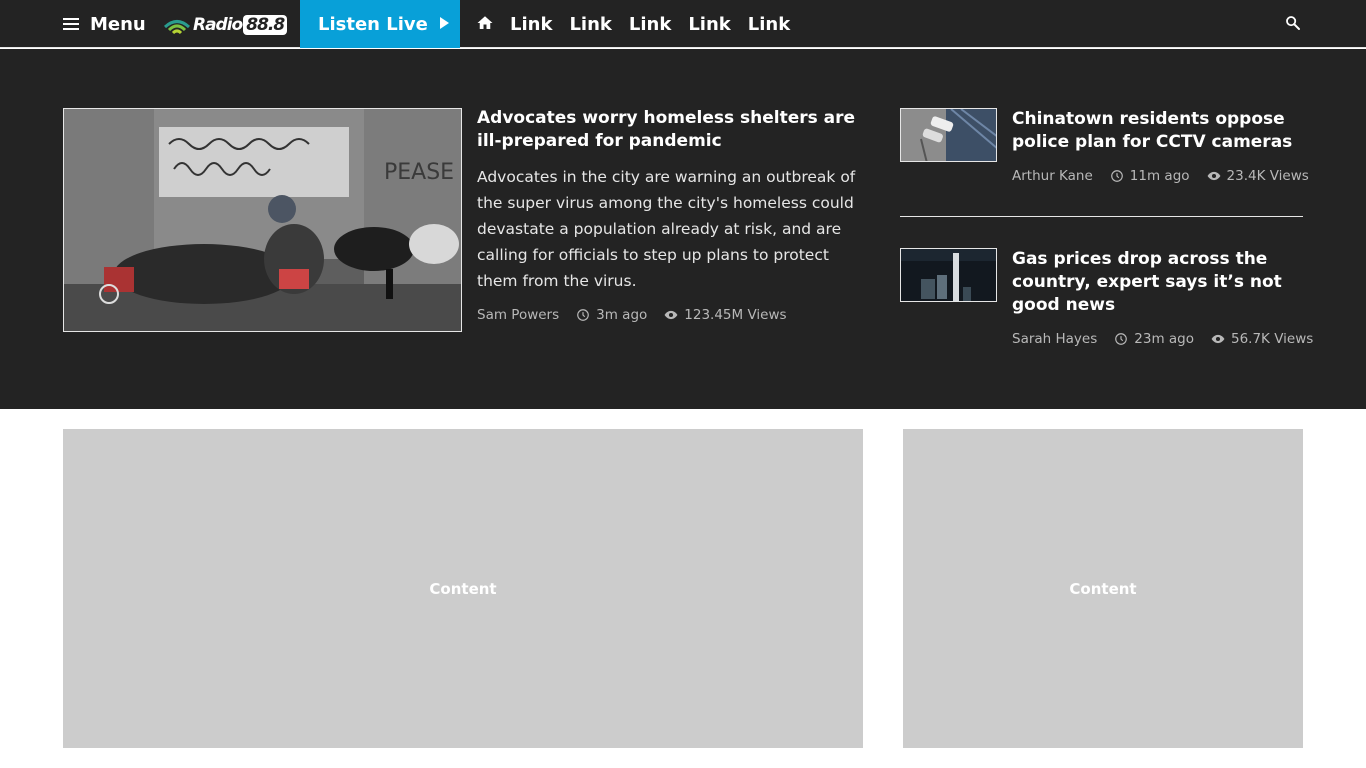 Image resolution: width=1366 pixels, height=768 pixels. What do you see at coordinates (1272, 339) in the screenshot?
I see `article-views: 56.7K Views` at bounding box center [1272, 339].